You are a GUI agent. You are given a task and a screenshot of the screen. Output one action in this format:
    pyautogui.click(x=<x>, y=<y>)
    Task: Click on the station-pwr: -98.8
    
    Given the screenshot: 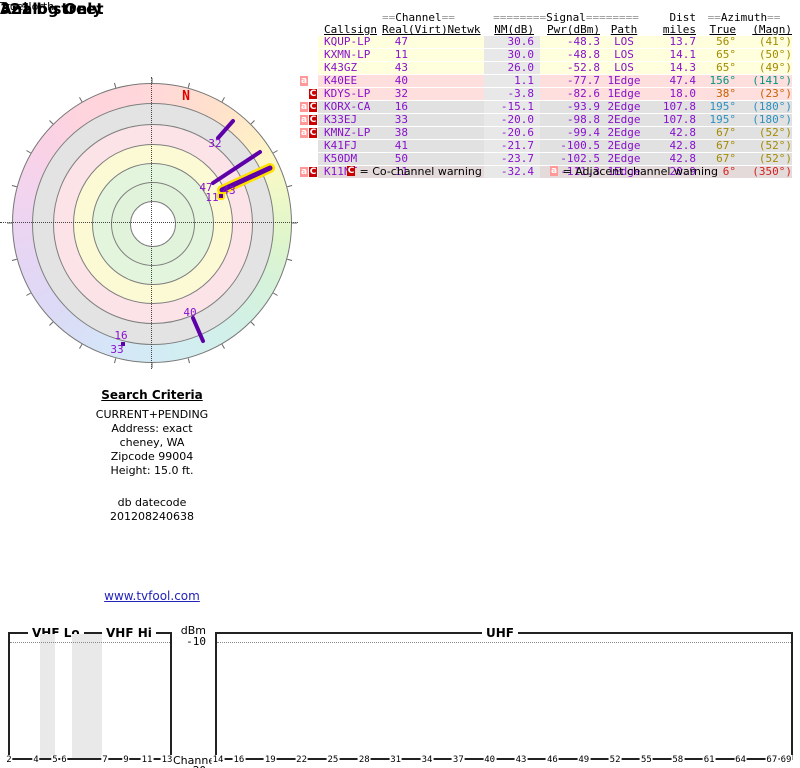 What is the action you would take?
    pyautogui.click(x=570, y=120)
    